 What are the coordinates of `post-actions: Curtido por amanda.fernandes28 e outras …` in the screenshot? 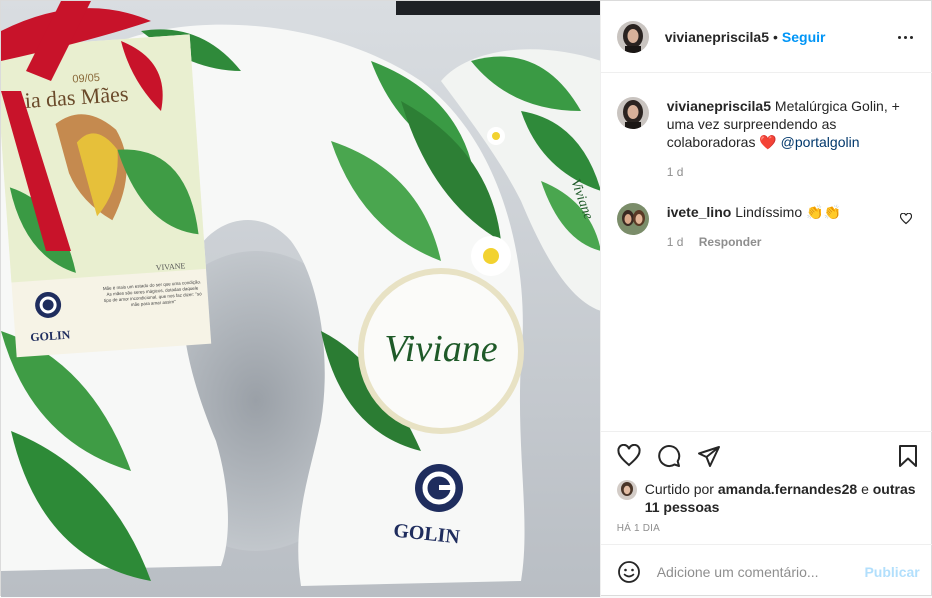 It's located at (766, 514).